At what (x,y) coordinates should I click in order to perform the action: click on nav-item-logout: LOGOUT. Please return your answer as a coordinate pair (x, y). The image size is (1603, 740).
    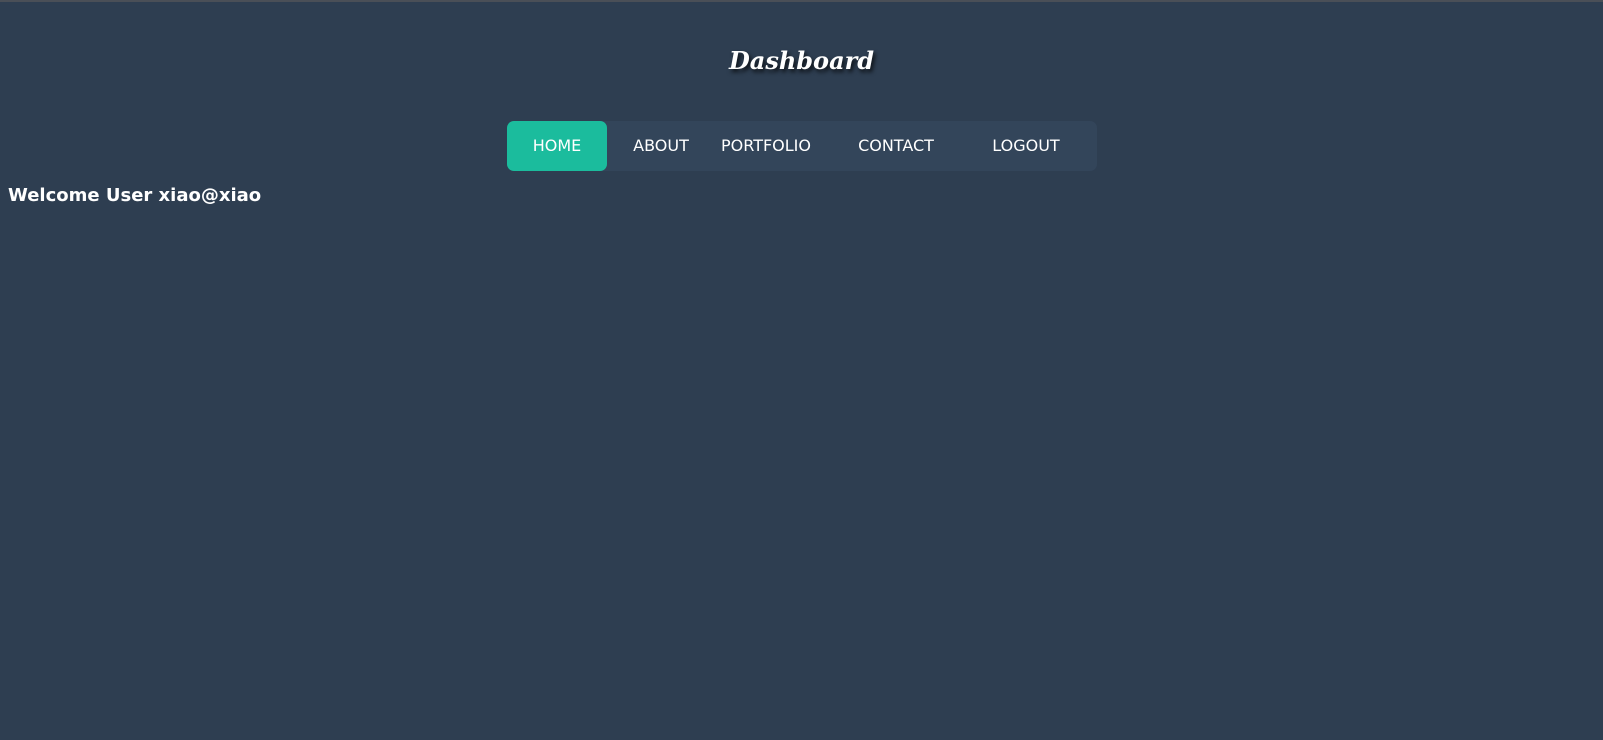
    Looking at the image, I should click on (1026, 146).